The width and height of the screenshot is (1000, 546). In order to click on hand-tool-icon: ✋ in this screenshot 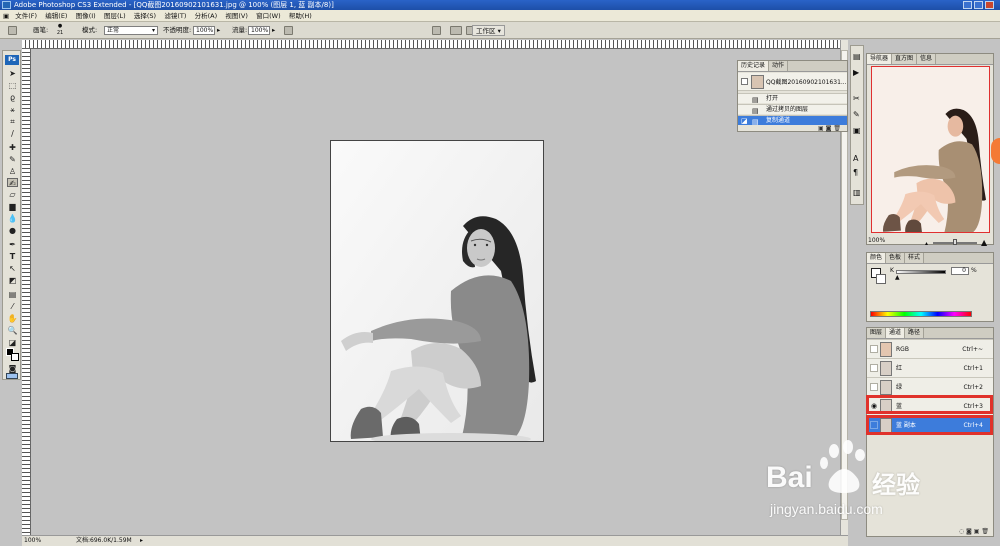, I will do `click(12, 318)`.